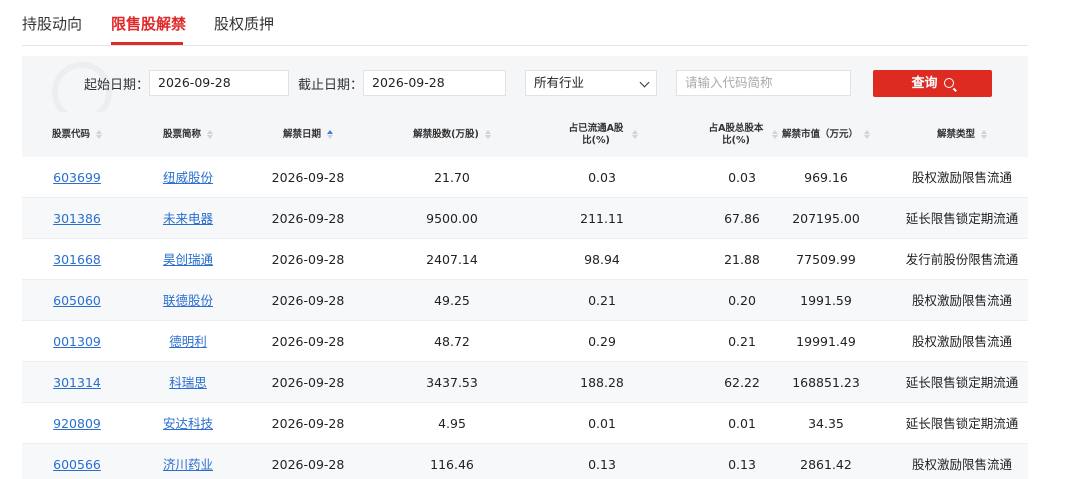  Describe the element at coordinates (77, 341) in the screenshot. I see `stock-code-link: 001309` at that location.